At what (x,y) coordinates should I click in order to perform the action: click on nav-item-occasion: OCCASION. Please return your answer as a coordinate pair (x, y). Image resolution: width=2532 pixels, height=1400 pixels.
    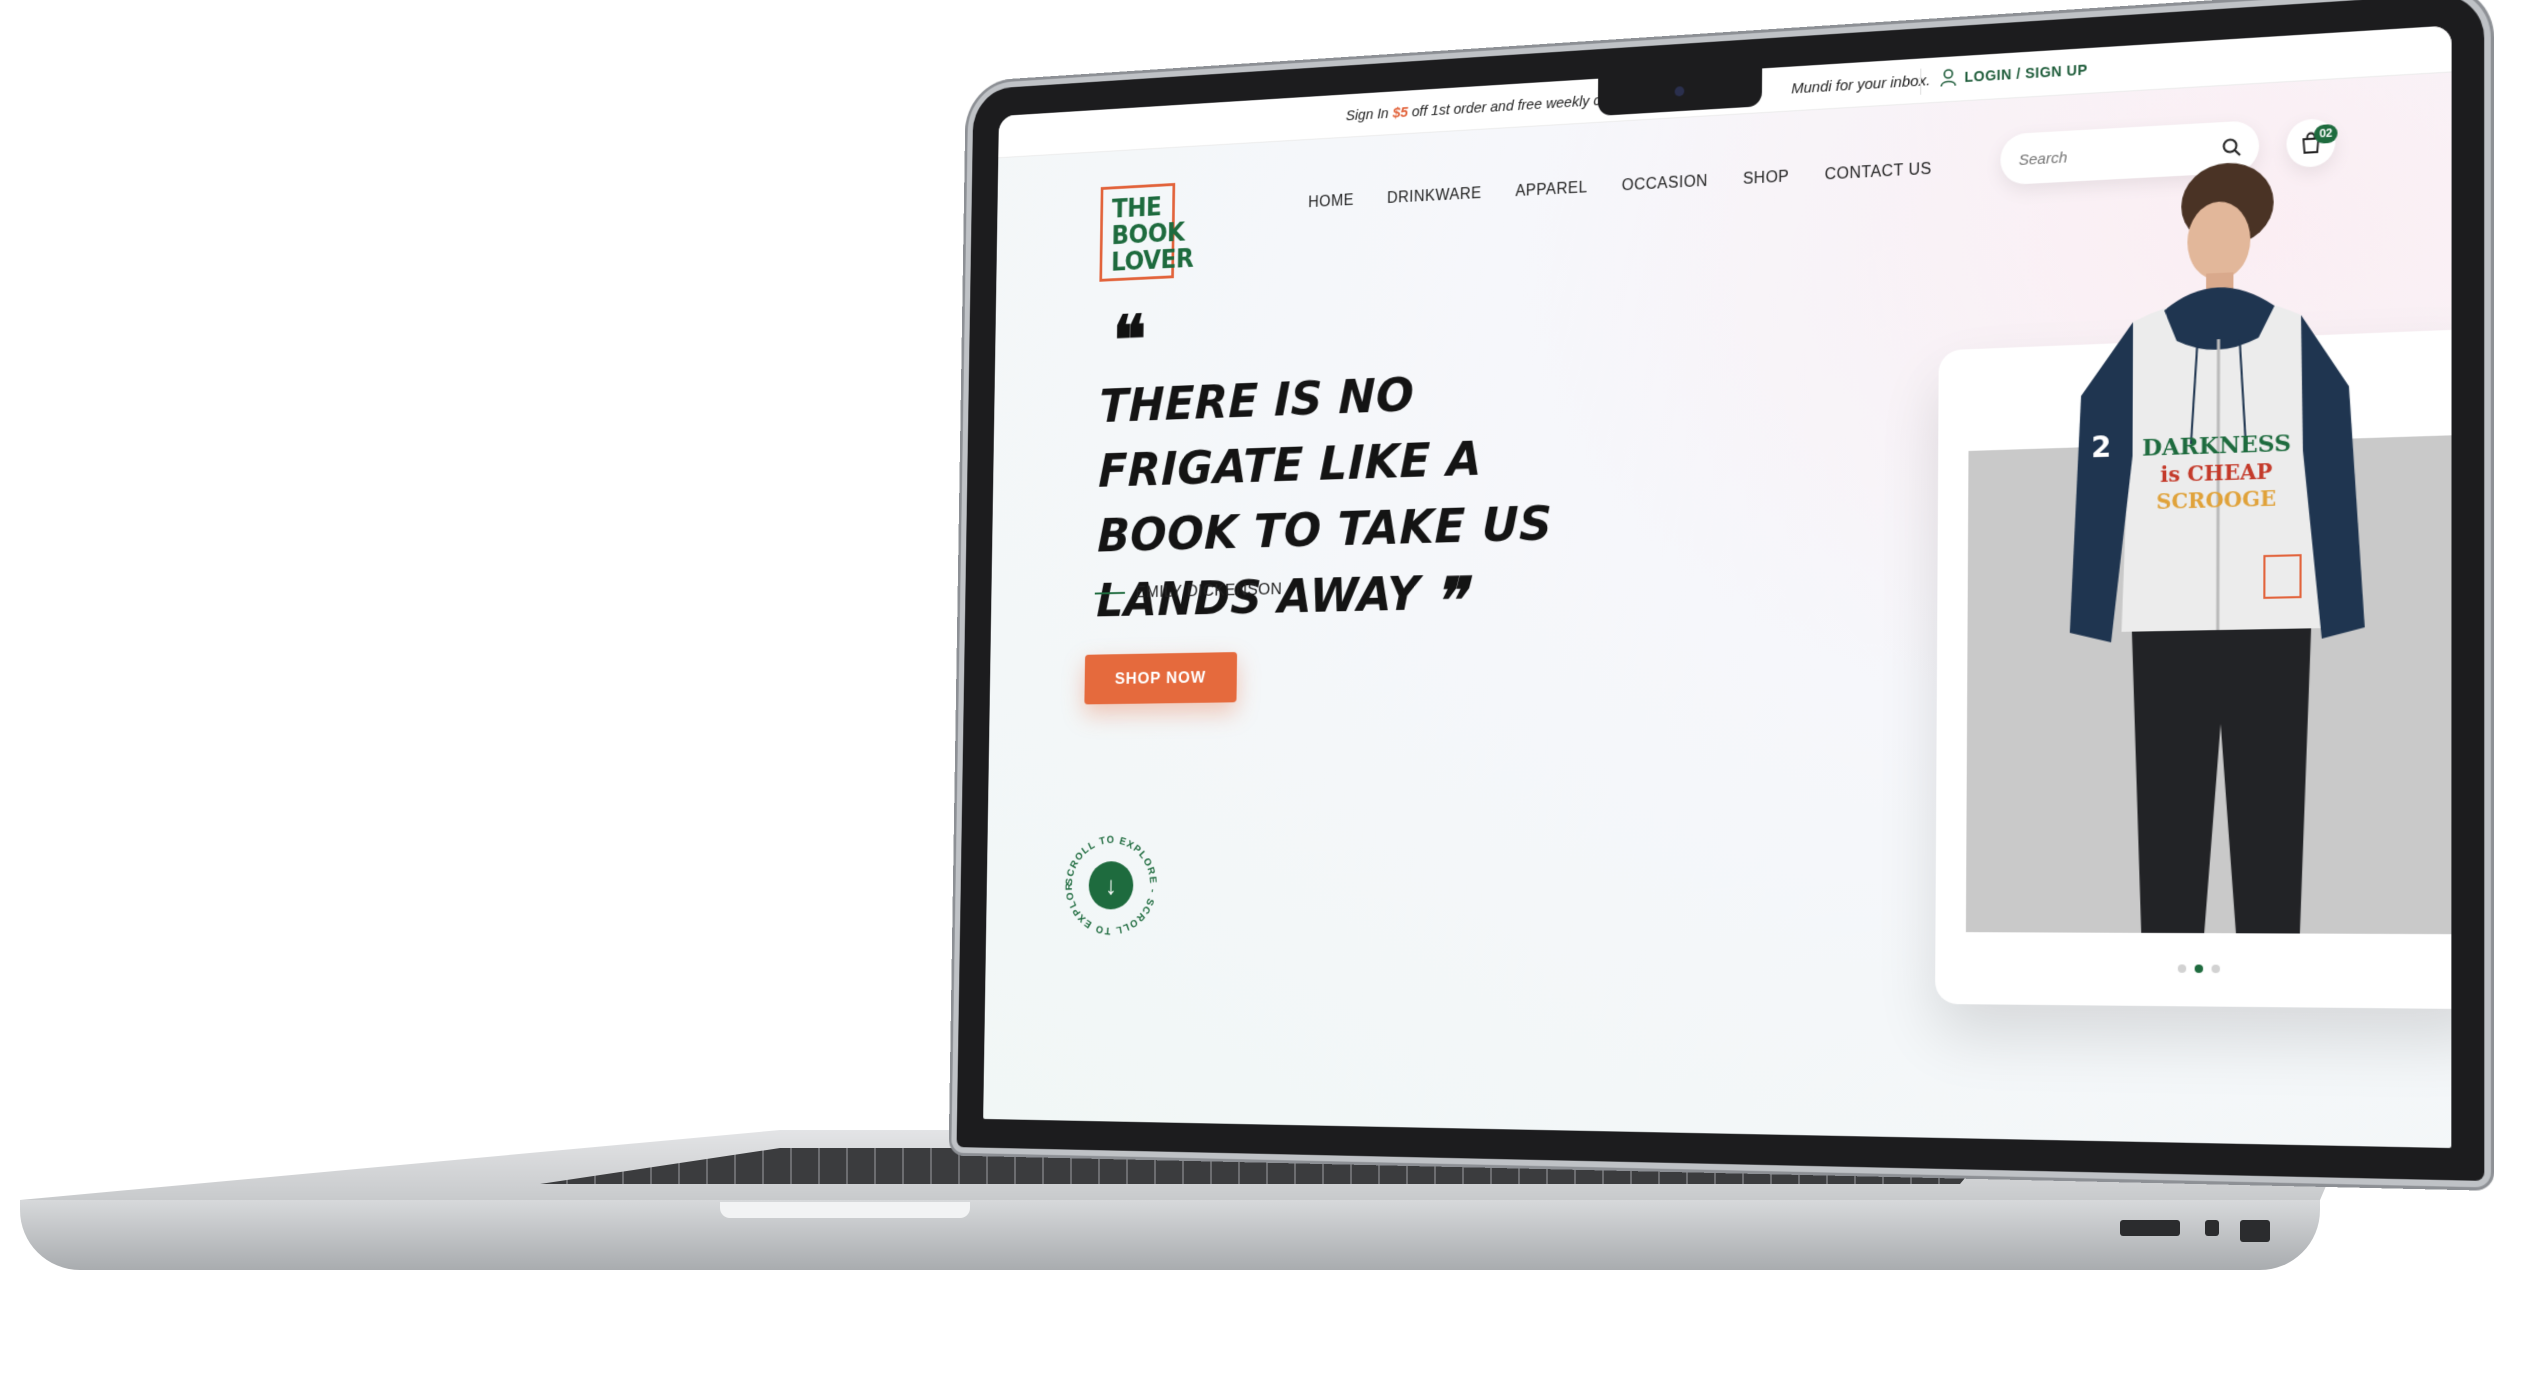
    Looking at the image, I should click on (1665, 184).